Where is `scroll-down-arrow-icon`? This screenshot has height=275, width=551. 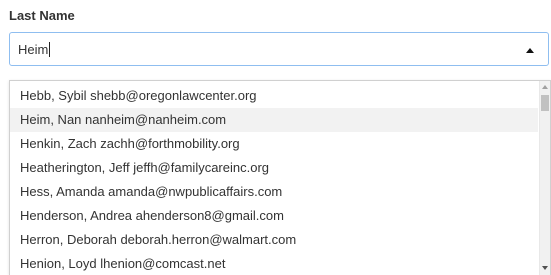
scroll-down-arrow-icon is located at coordinates (545, 268).